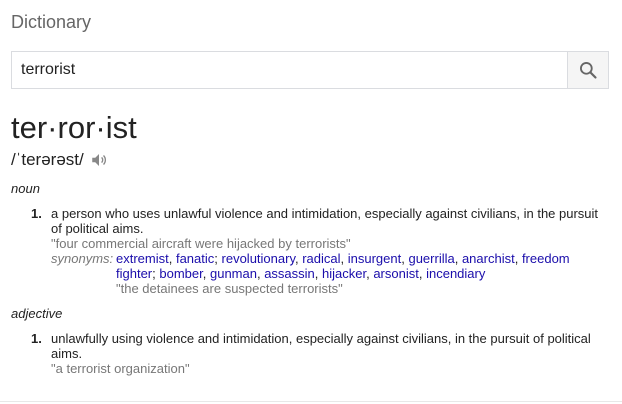 Image resolution: width=622 pixels, height=404 pixels. I want to click on synonyms-label: synonyms:, so click(82, 258).